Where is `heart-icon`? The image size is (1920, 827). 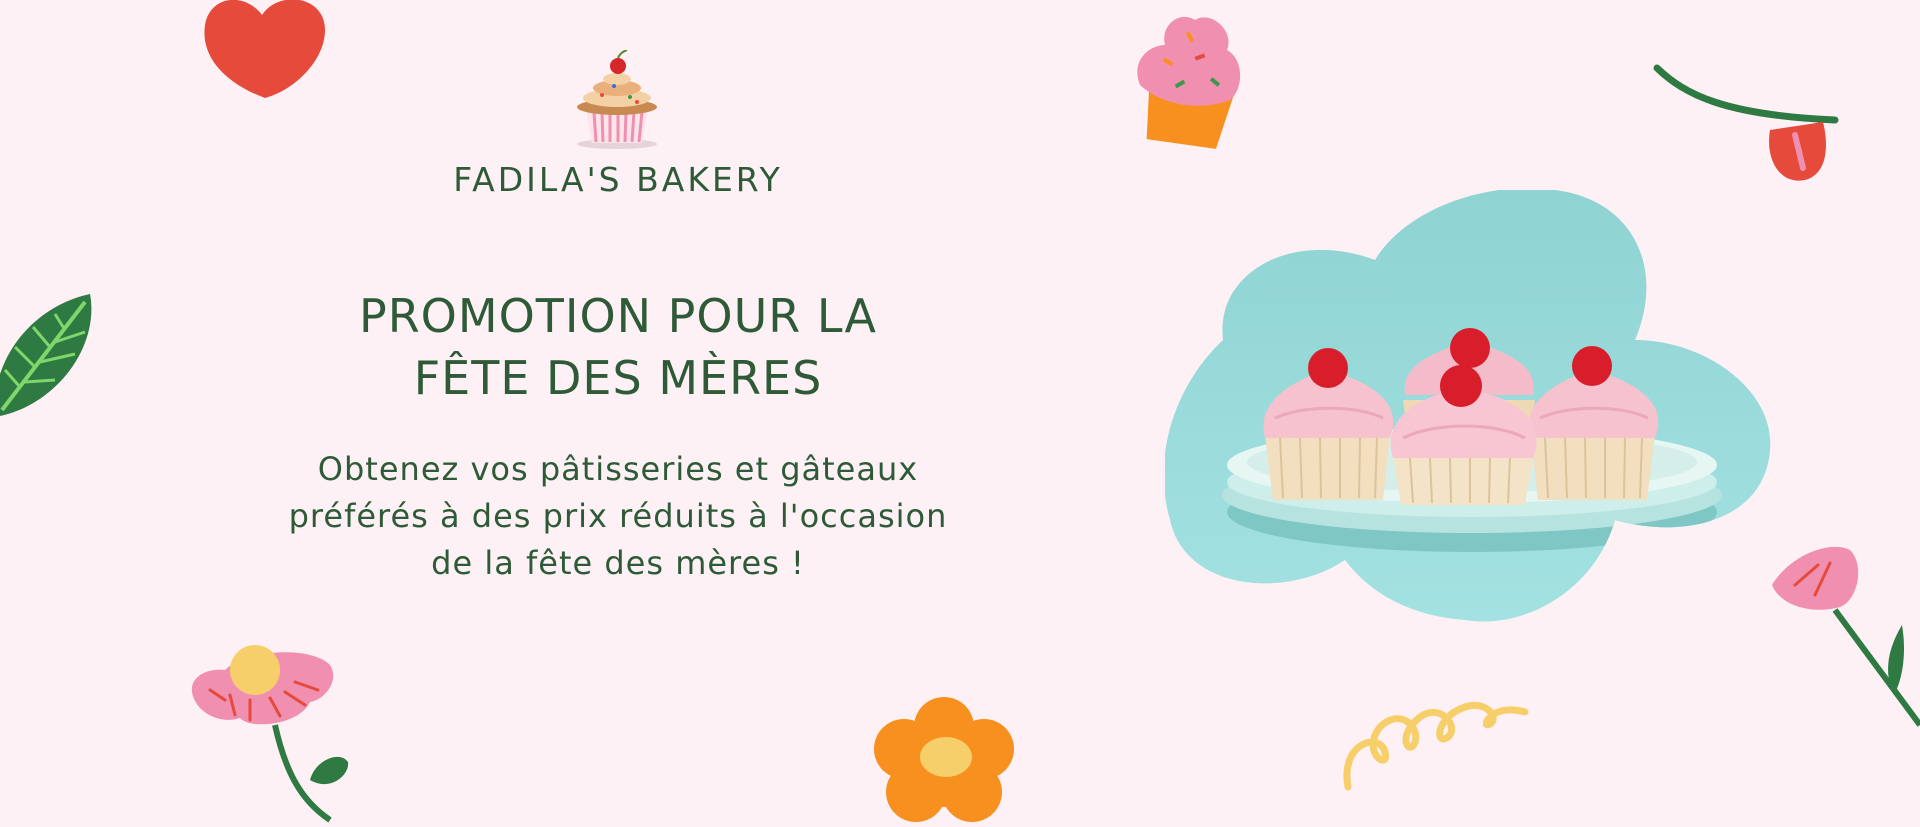 heart-icon is located at coordinates (264, 49).